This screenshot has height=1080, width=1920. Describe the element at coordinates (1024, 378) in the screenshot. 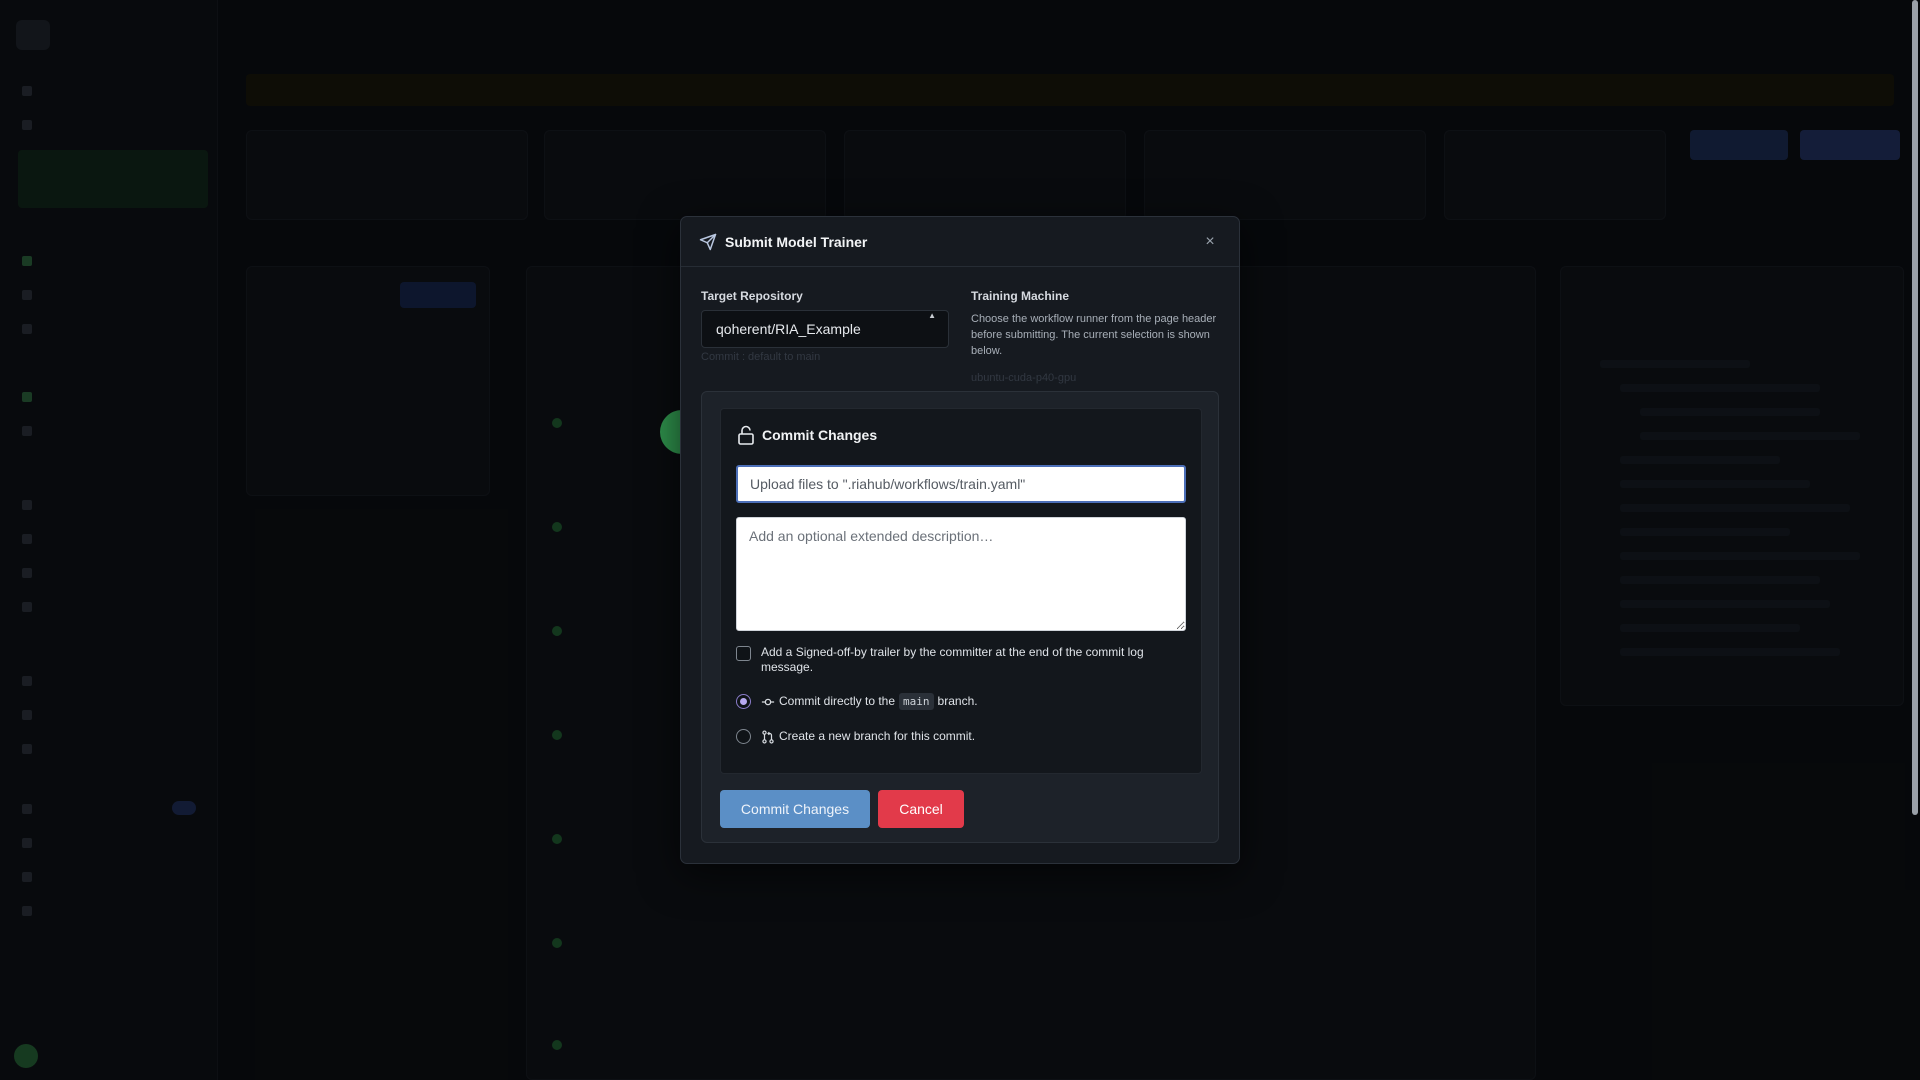

I see `training-machine-current: ubuntu-cuda-p40-gpu` at that location.